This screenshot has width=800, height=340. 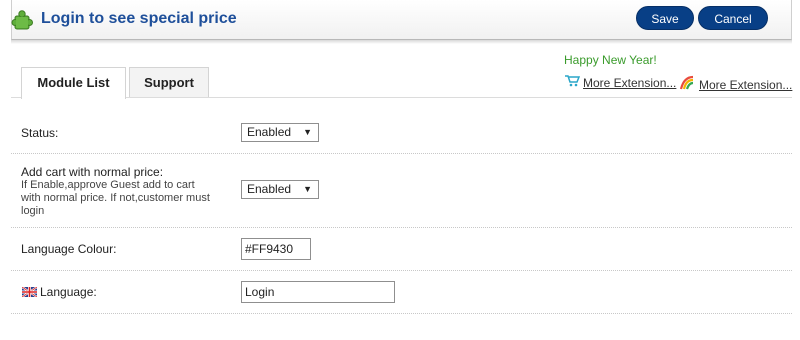 I want to click on rainbow-logo-icon, so click(x=688, y=84).